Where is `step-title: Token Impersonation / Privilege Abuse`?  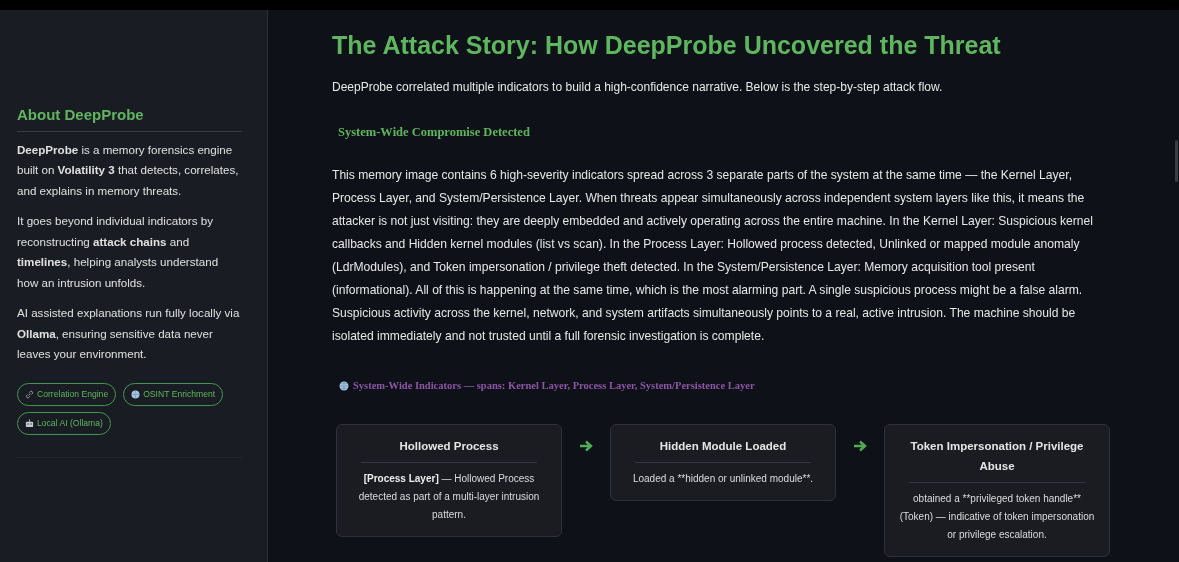
step-title: Token Impersonation / Privilege Abuse is located at coordinates (997, 459).